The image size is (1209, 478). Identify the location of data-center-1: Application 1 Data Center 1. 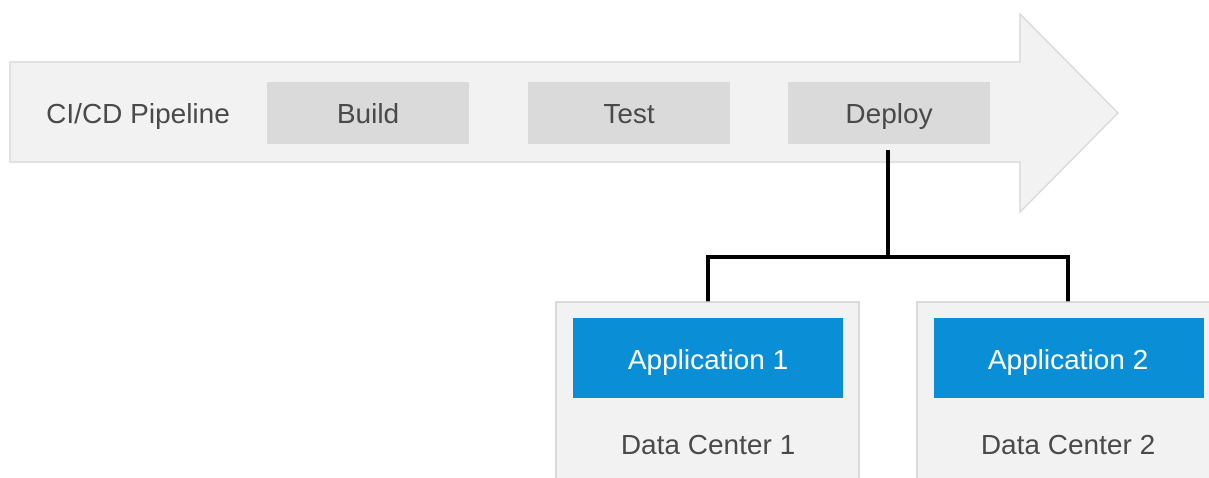
(707, 389).